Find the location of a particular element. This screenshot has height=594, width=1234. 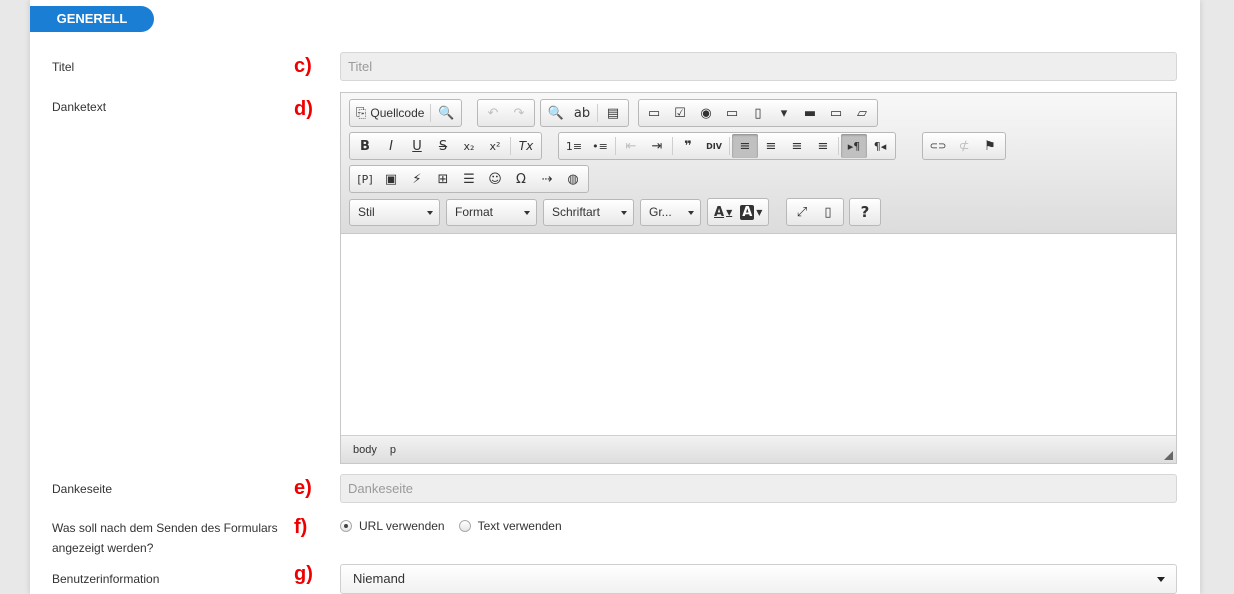

toolbar-group-forms: ▭ ☑ ◉ ▭ ▯ ▾ ▬ ▭ ▱ is located at coordinates (758, 113).